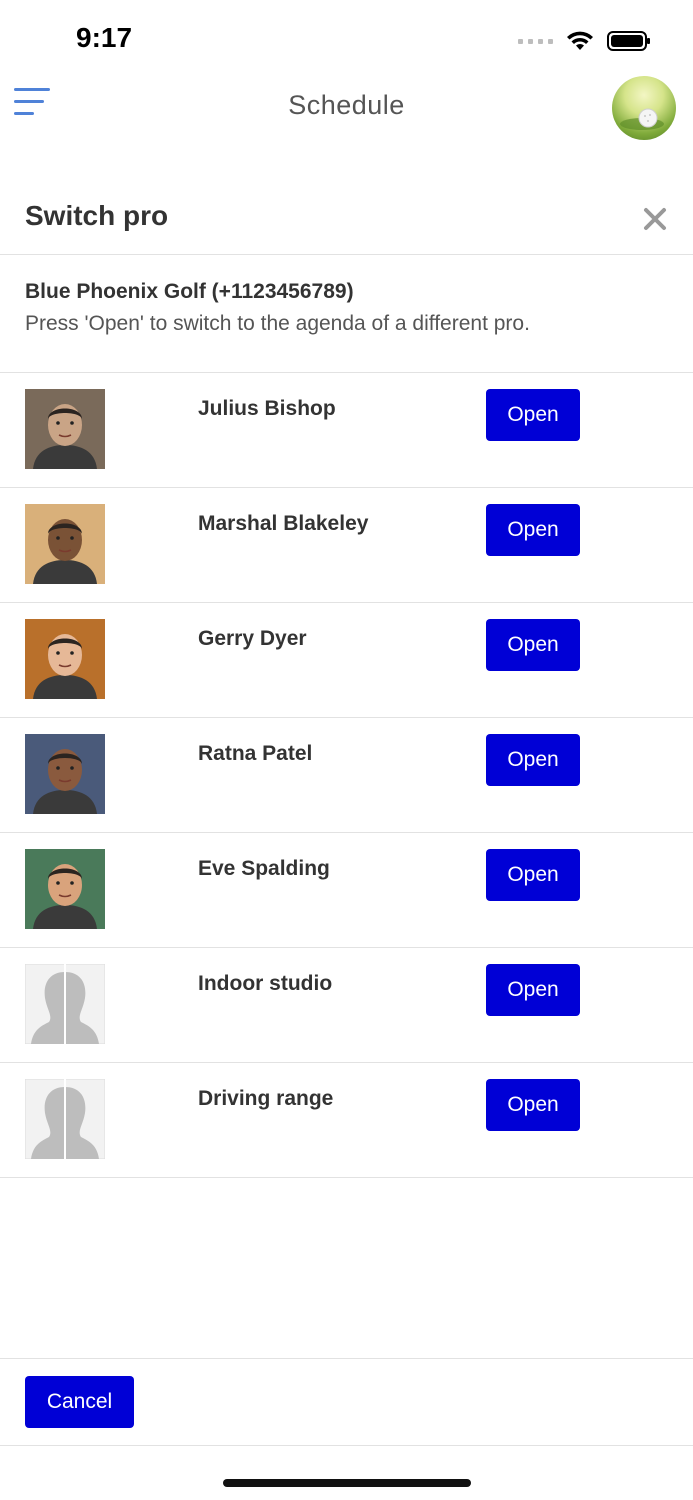 This screenshot has width=693, height=1500. I want to click on battery-icon, so click(628, 41).